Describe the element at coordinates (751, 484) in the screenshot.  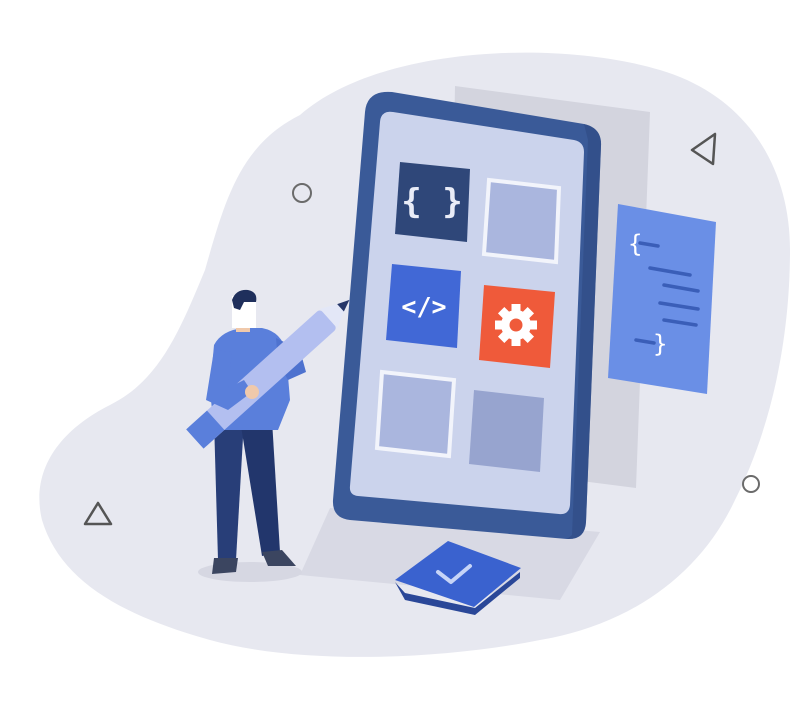
I see `circle-outline-icon` at that location.